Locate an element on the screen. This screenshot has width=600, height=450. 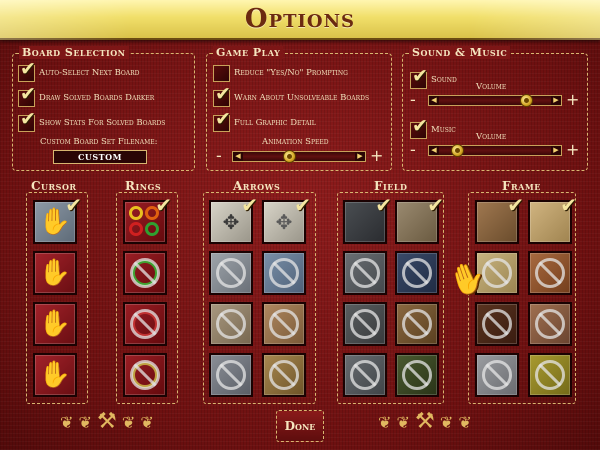
speed-track: ◀ ▶ is located at coordinates (299, 156).